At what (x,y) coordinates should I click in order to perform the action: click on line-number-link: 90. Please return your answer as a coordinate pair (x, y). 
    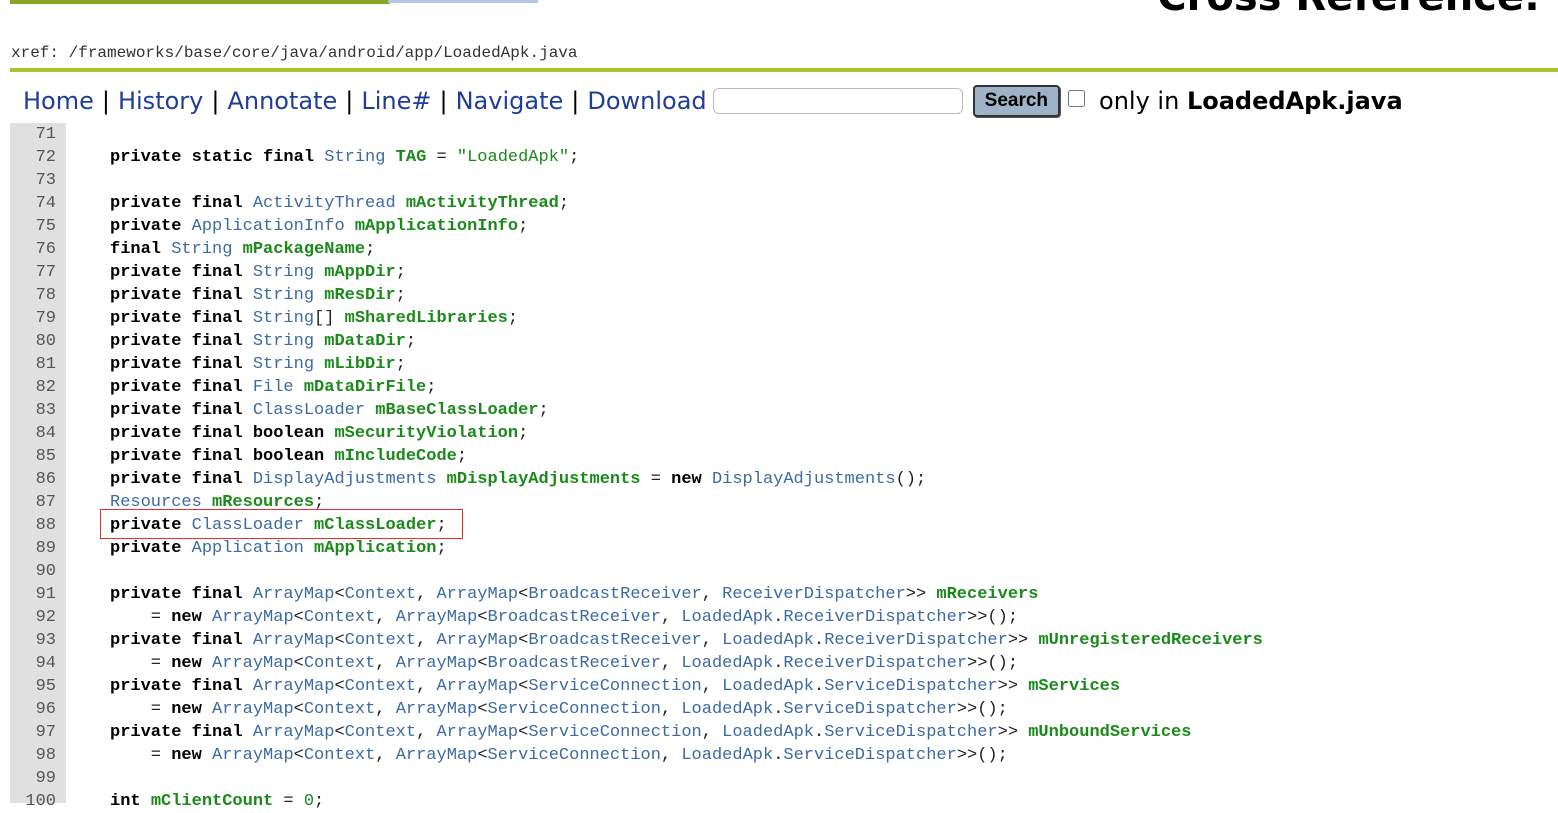
    Looking at the image, I should click on (33, 571).